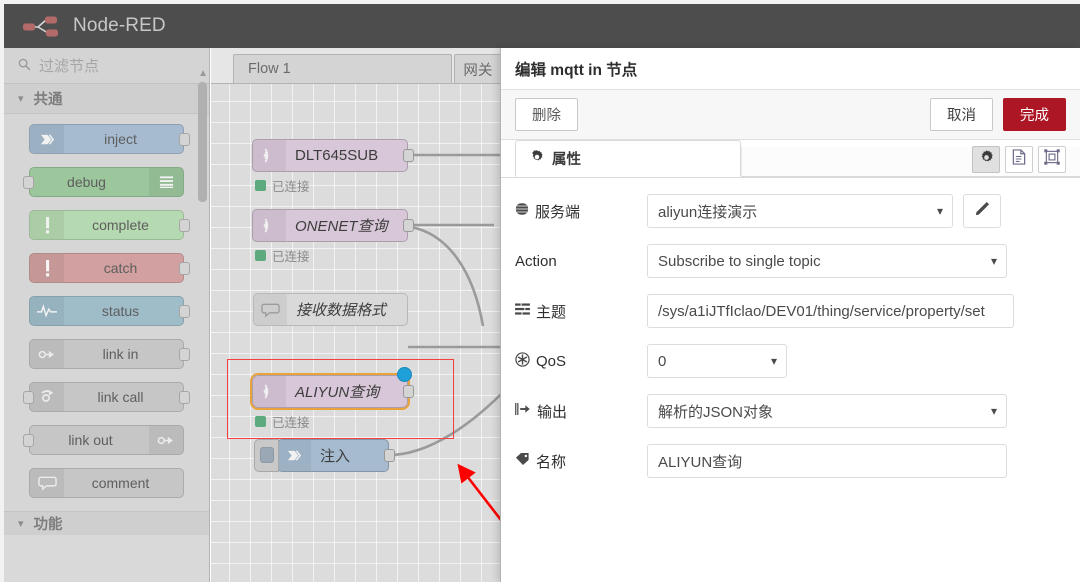 This screenshot has height=582, width=1080. I want to click on properties-gear-icon-button, so click(986, 159).